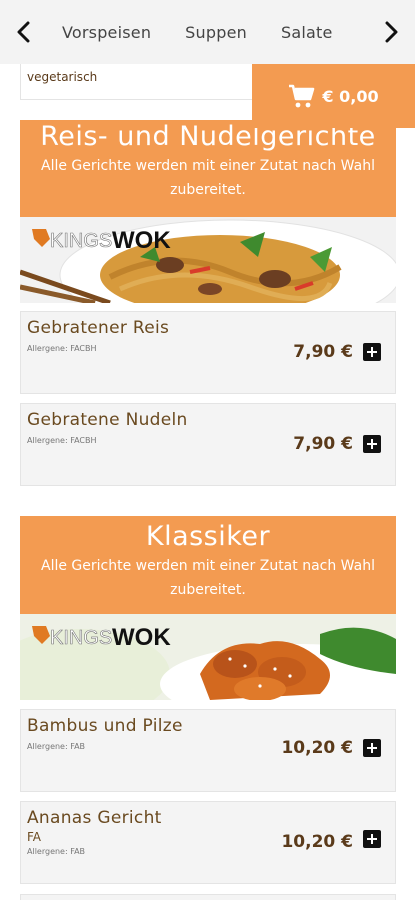 This screenshot has width=415, height=900. Describe the element at coordinates (208, 750) in the screenshot. I see `menu-item-bambus-und-pilze: Bambus und Pilze Allergene: FAB 10,20 €` at that location.